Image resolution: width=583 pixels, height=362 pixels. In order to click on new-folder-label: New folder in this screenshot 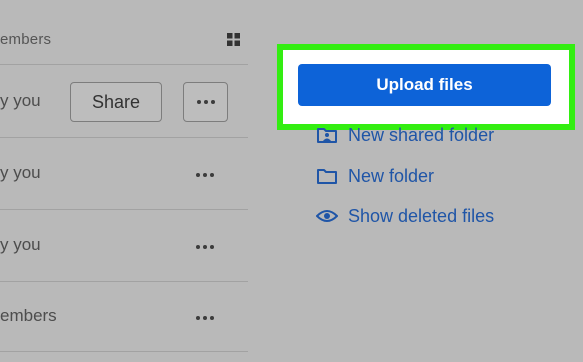, I will do `click(391, 175)`.